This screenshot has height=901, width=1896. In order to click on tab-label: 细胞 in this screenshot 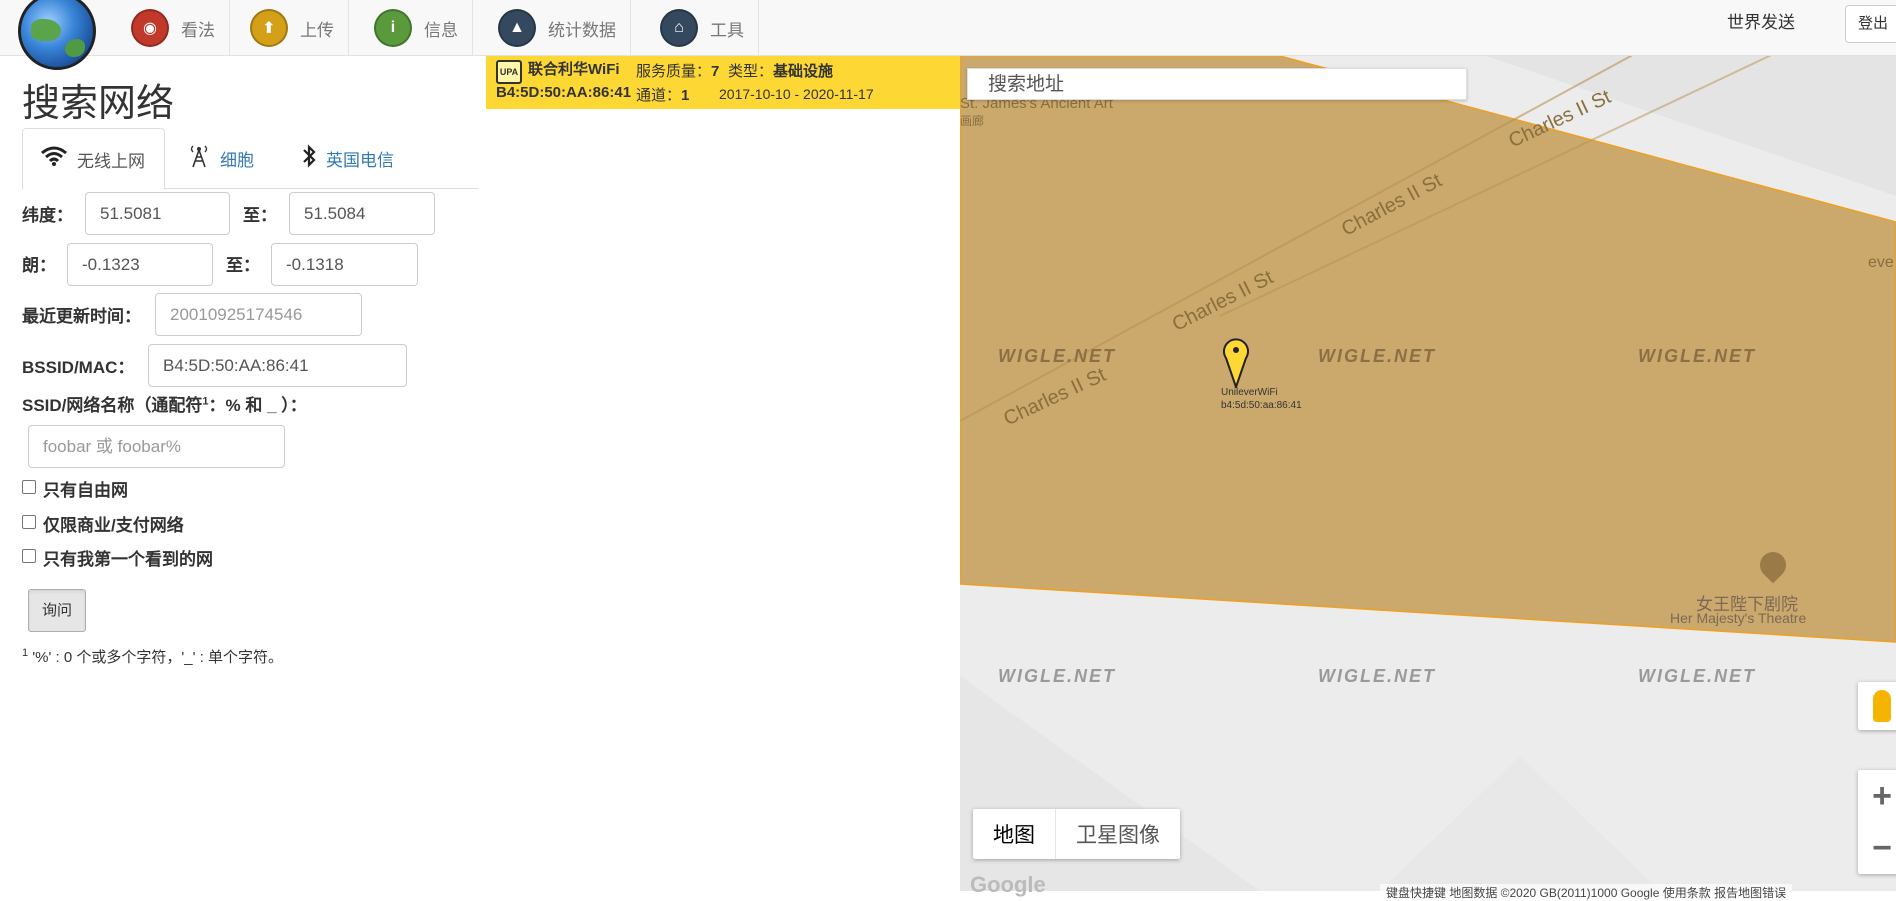, I will do `click(237, 160)`.